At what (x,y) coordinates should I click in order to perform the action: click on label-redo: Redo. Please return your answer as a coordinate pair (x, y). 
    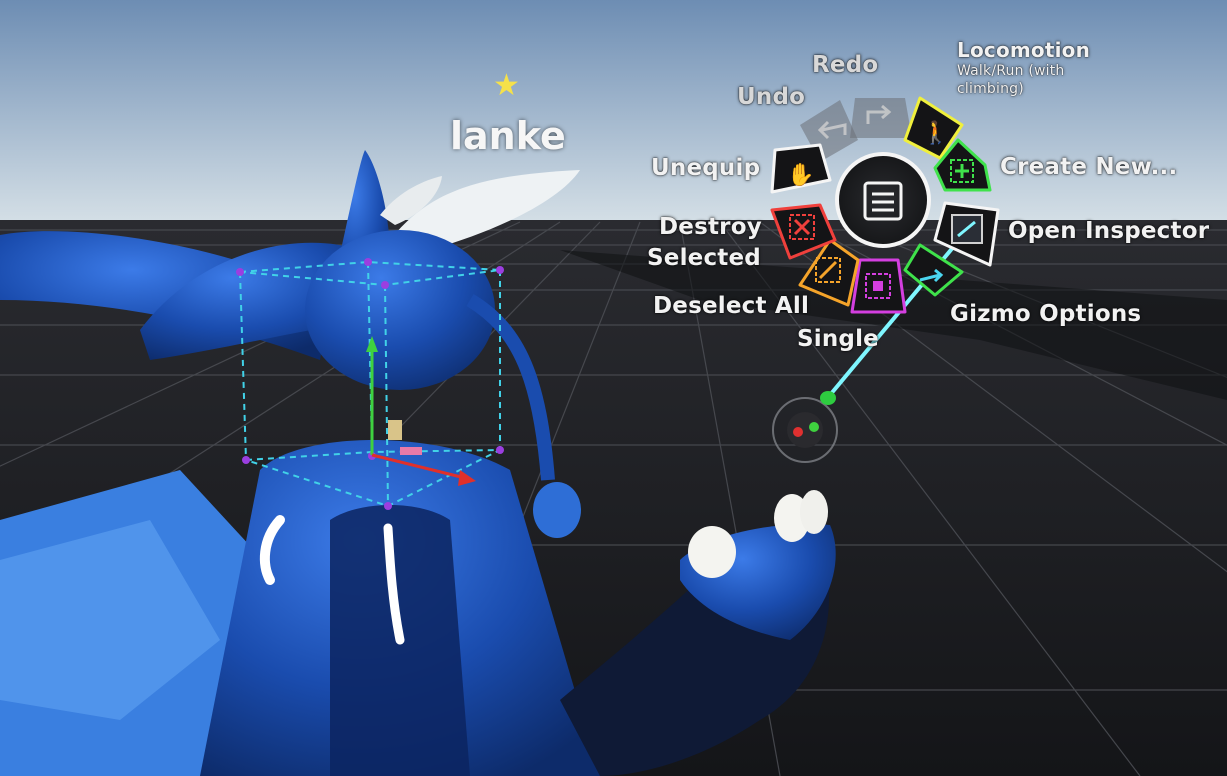
    Looking at the image, I should click on (845, 65).